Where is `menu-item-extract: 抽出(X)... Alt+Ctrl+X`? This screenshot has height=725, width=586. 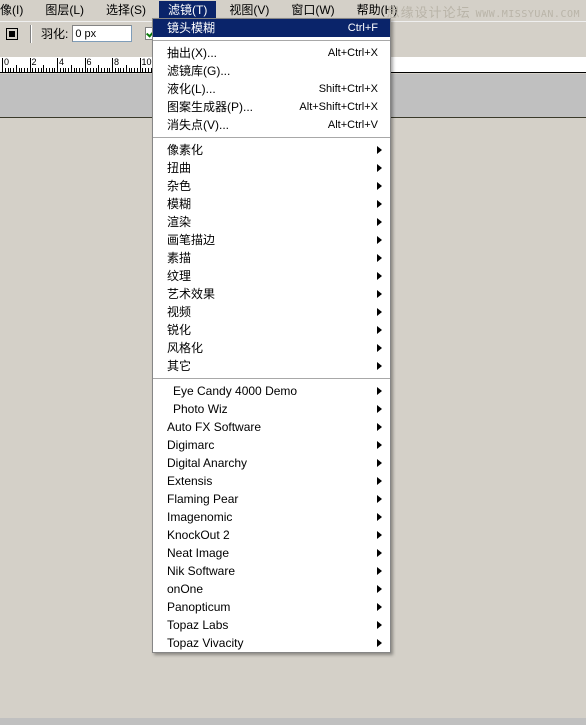
menu-item-extract: 抽出(X)... Alt+Ctrl+X is located at coordinates (271, 53).